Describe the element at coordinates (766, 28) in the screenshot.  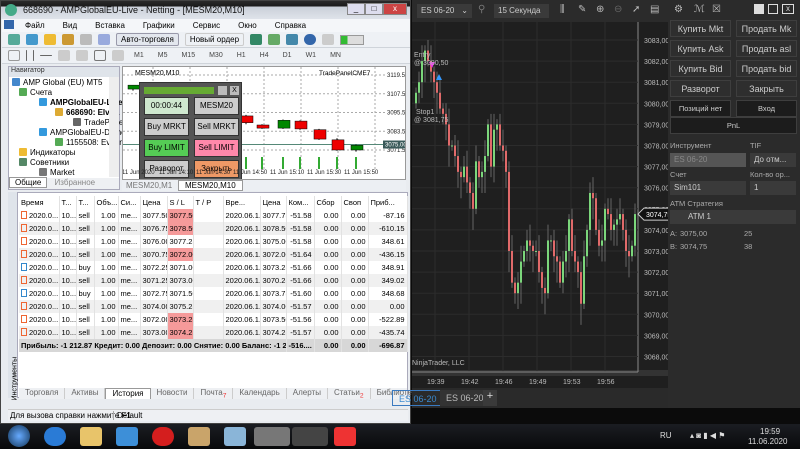
I see `sell-market-button: Продать Mk` at that location.